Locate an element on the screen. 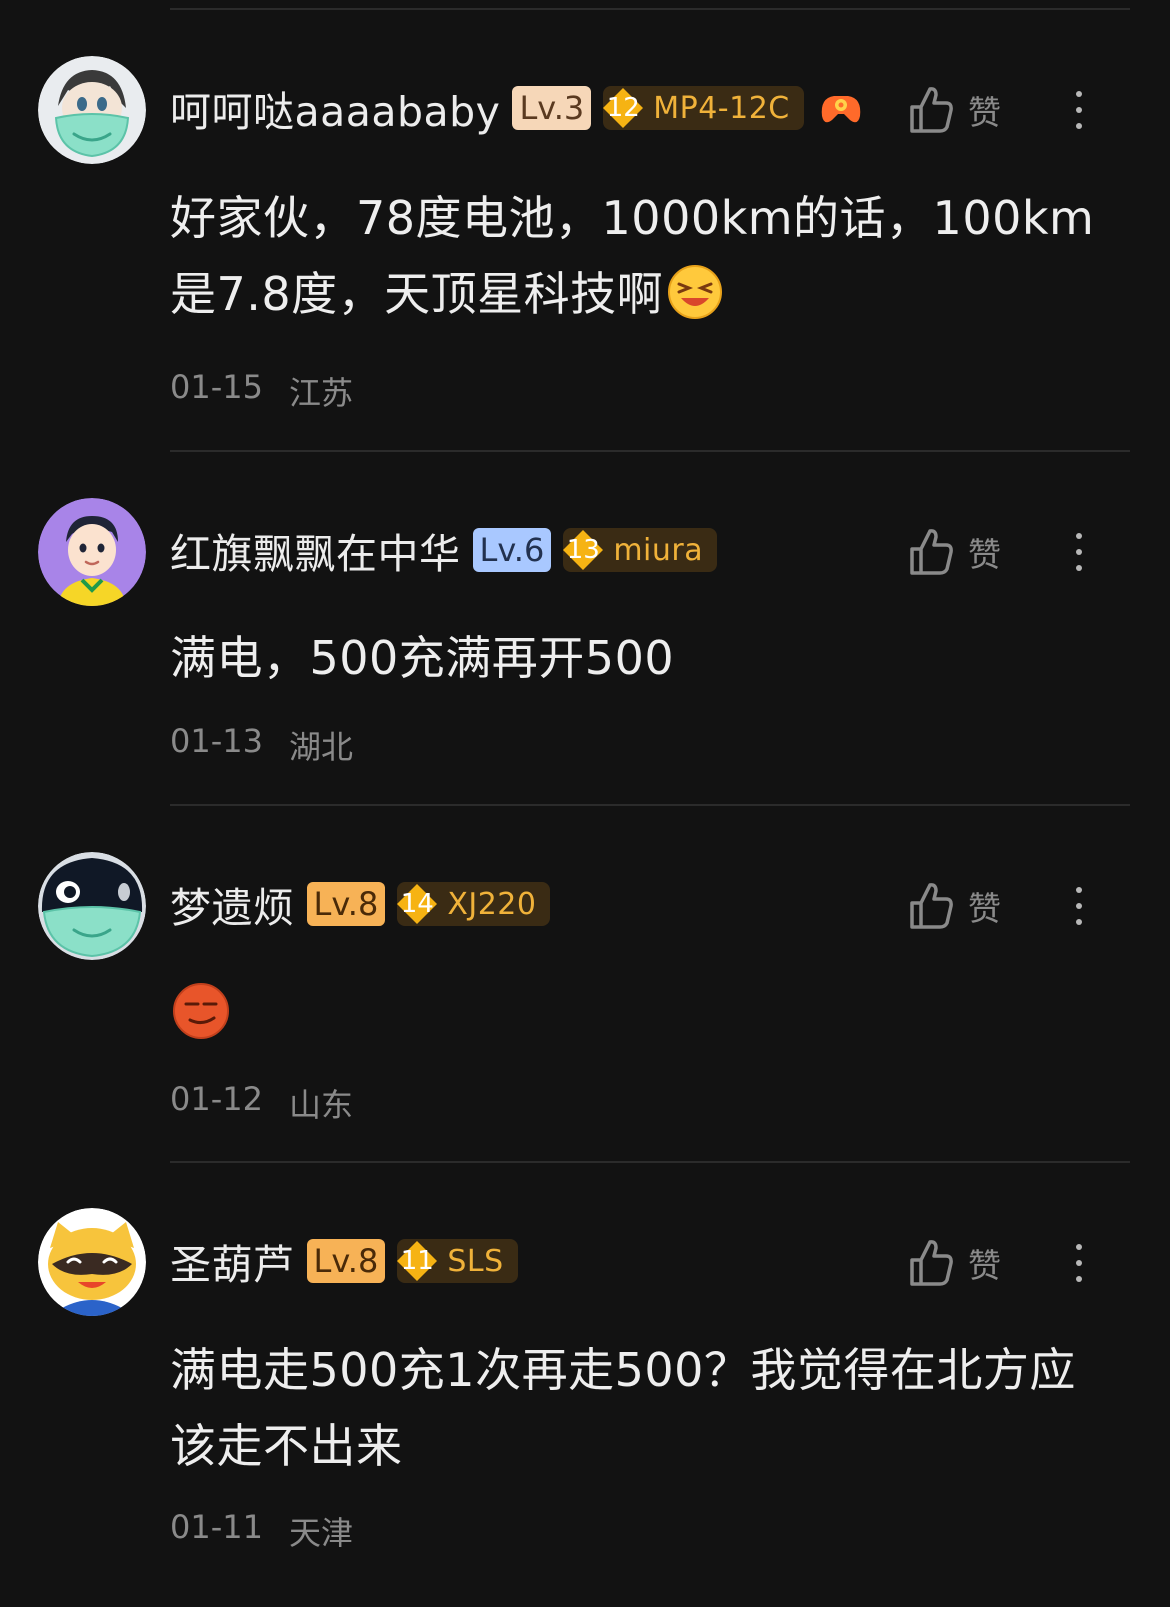  fan-level: 12 is located at coordinates (623, 108).